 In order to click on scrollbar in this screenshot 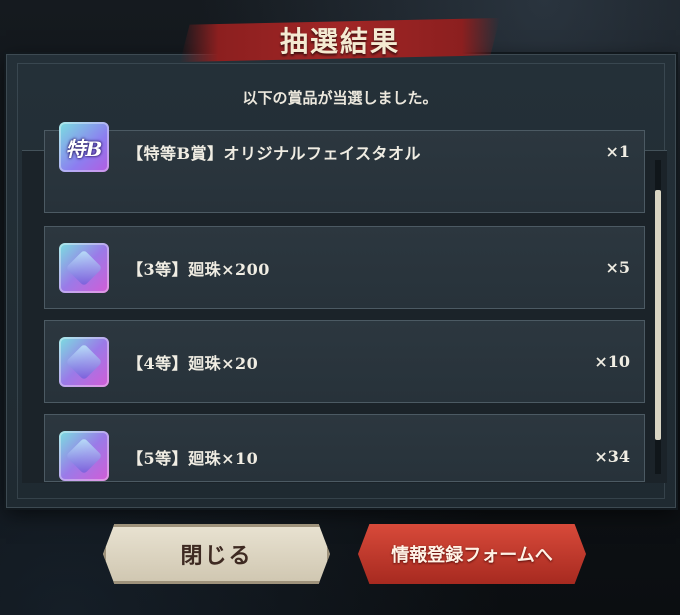, I will do `click(658, 317)`.